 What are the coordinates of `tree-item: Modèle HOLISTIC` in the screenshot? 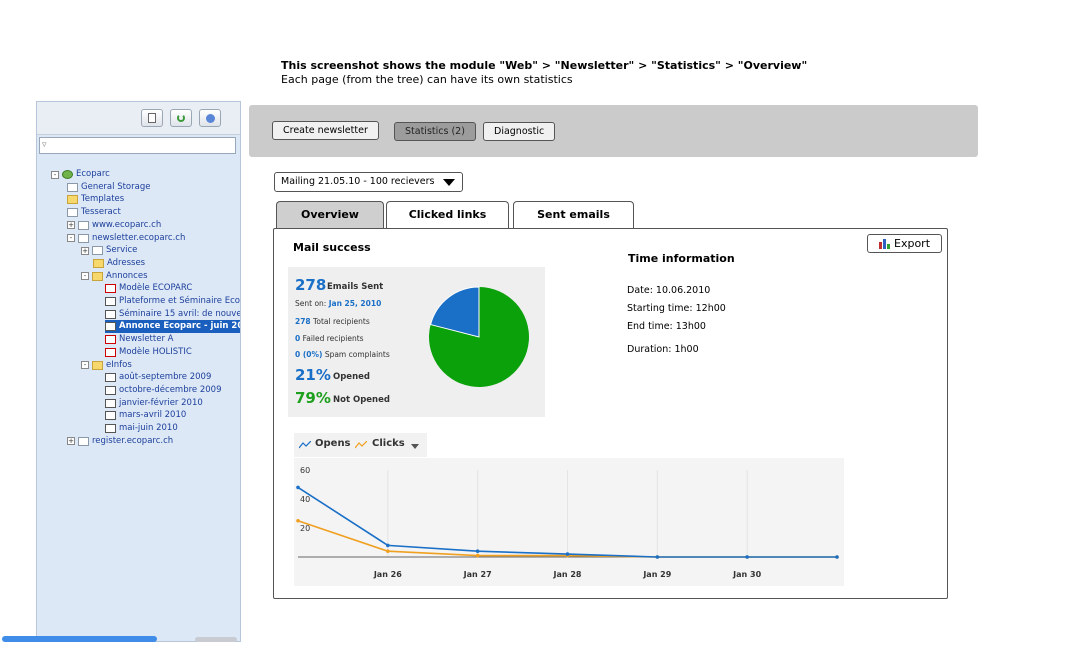 It's located at (148, 352).